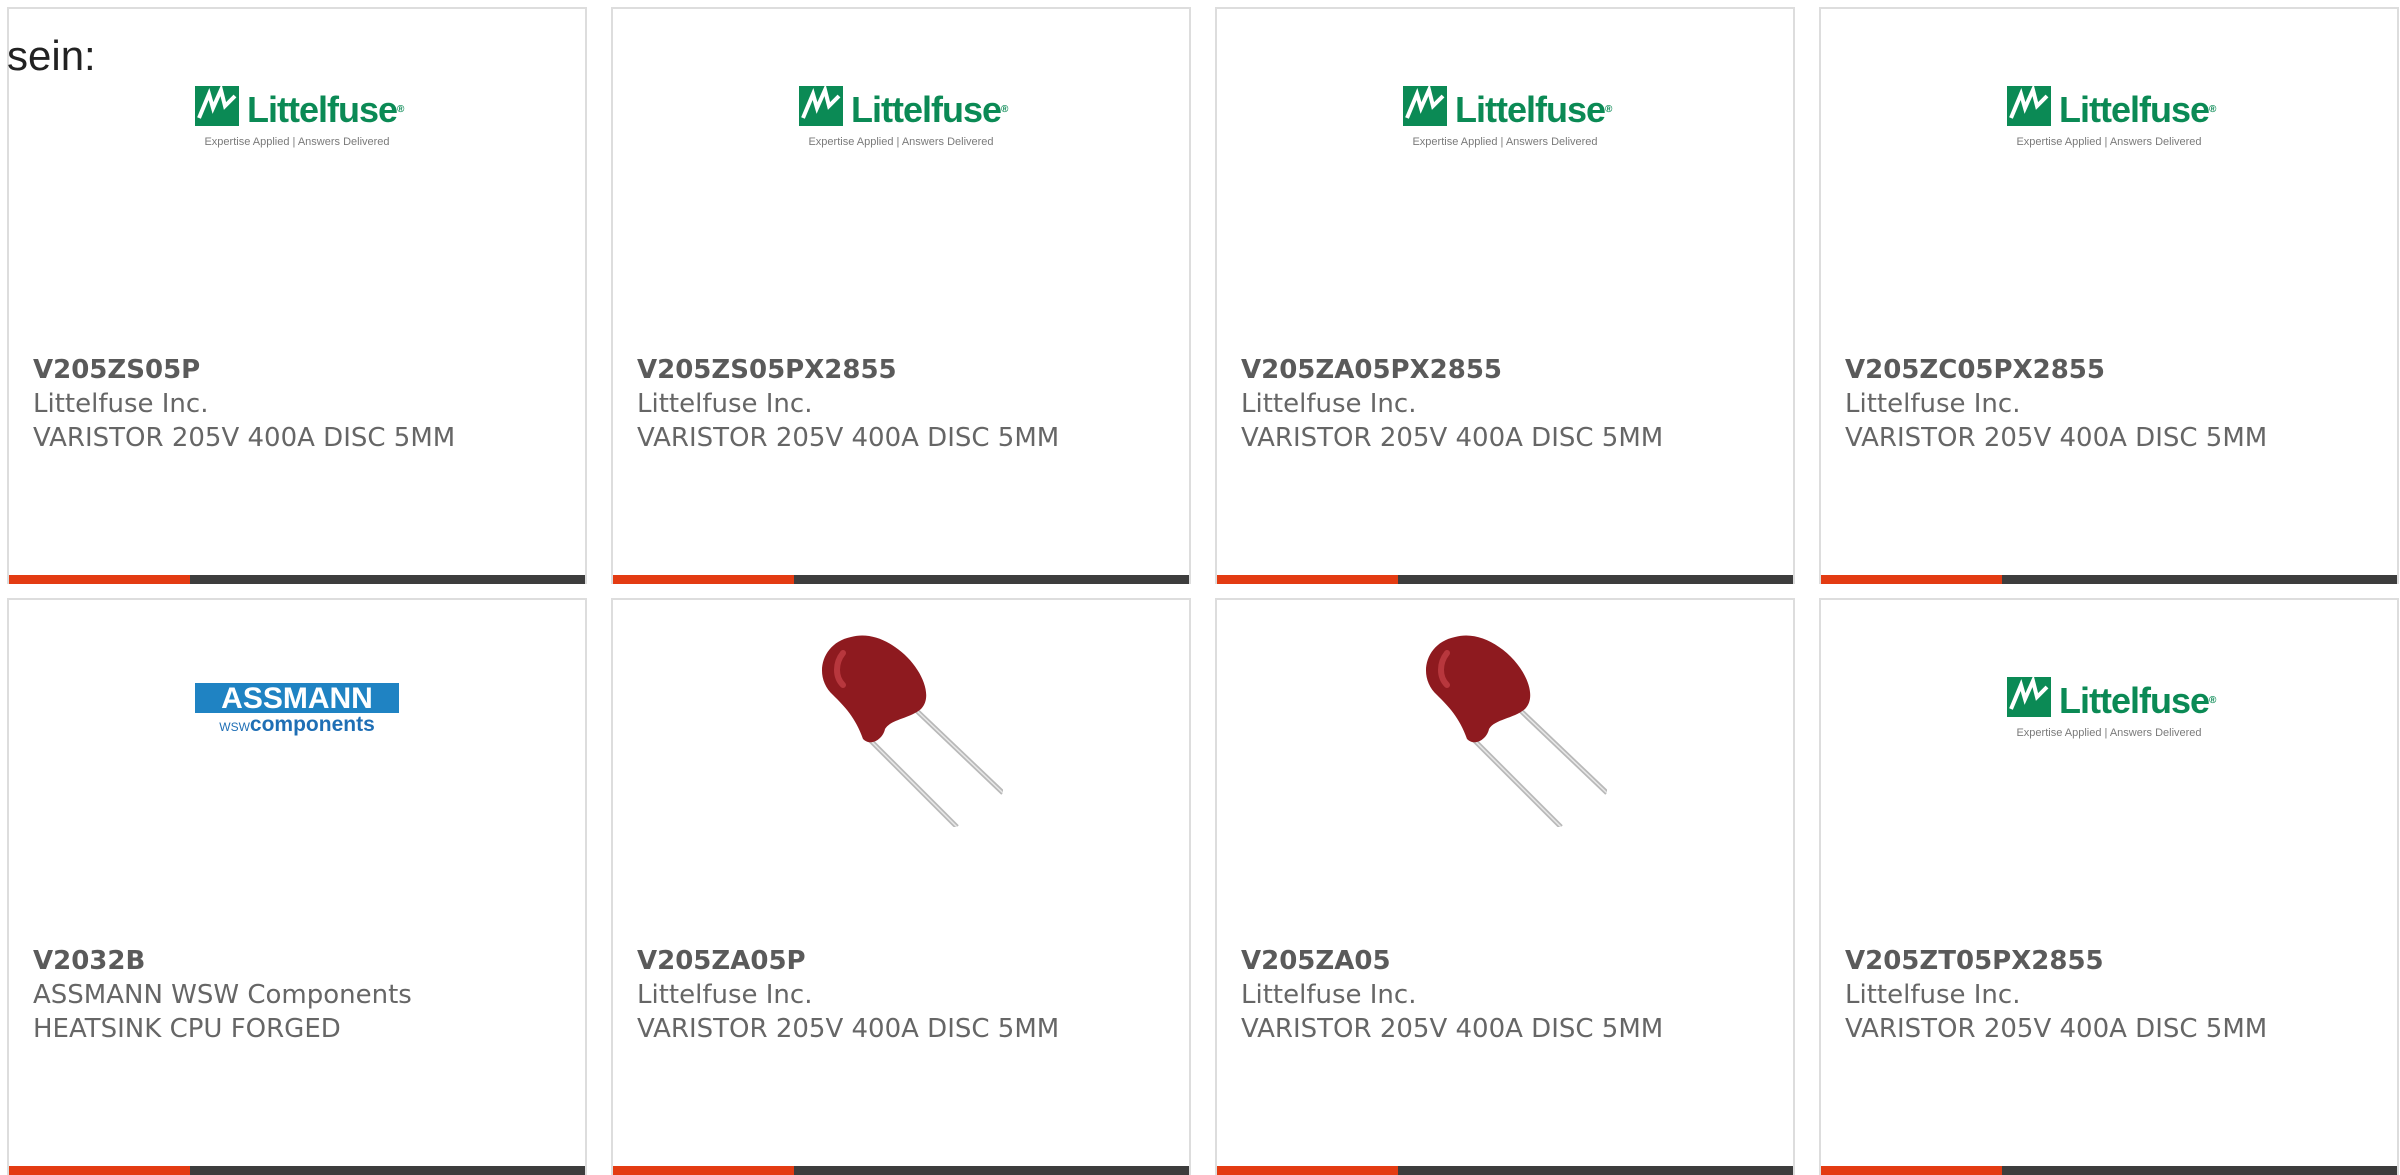 The height and width of the screenshot is (1175, 2400). What do you see at coordinates (297, 770) in the screenshot?
I see `product-image: ASSMANN WSWcomponents` at bounding box center [297, 770].